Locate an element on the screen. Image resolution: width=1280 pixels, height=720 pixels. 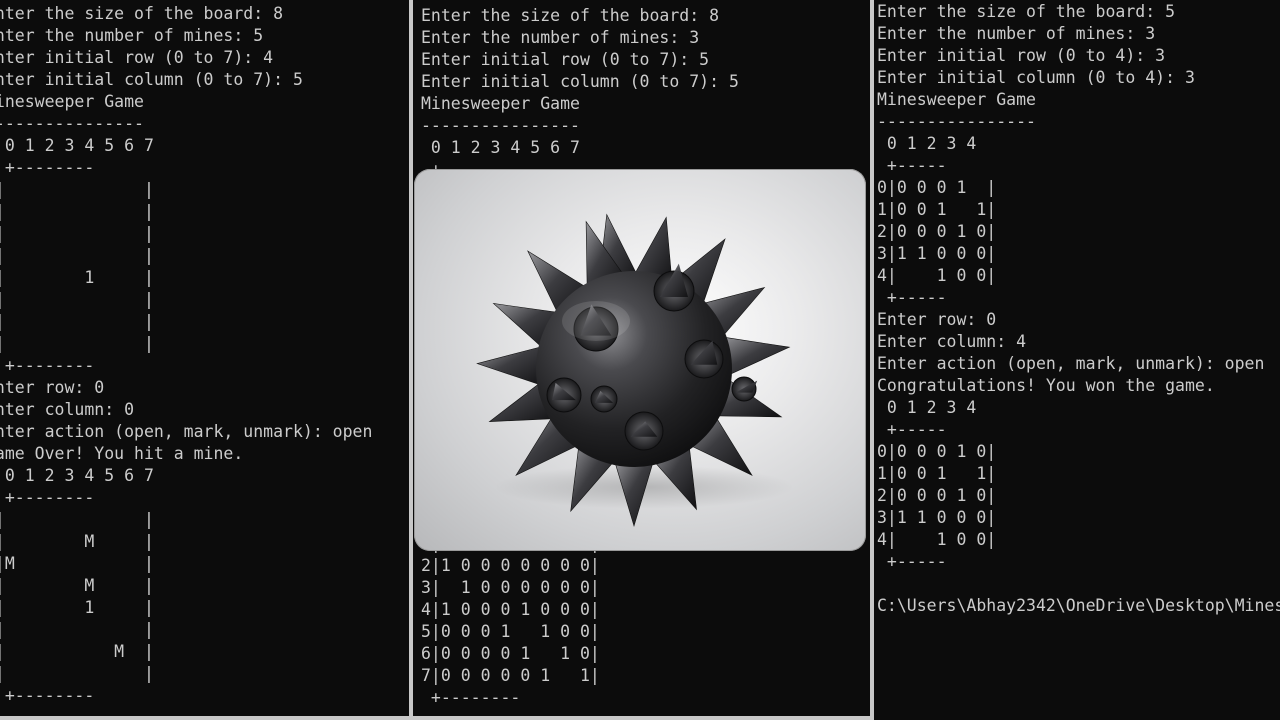
terminal-line: 3| M | is located at coordinates (77, 585).